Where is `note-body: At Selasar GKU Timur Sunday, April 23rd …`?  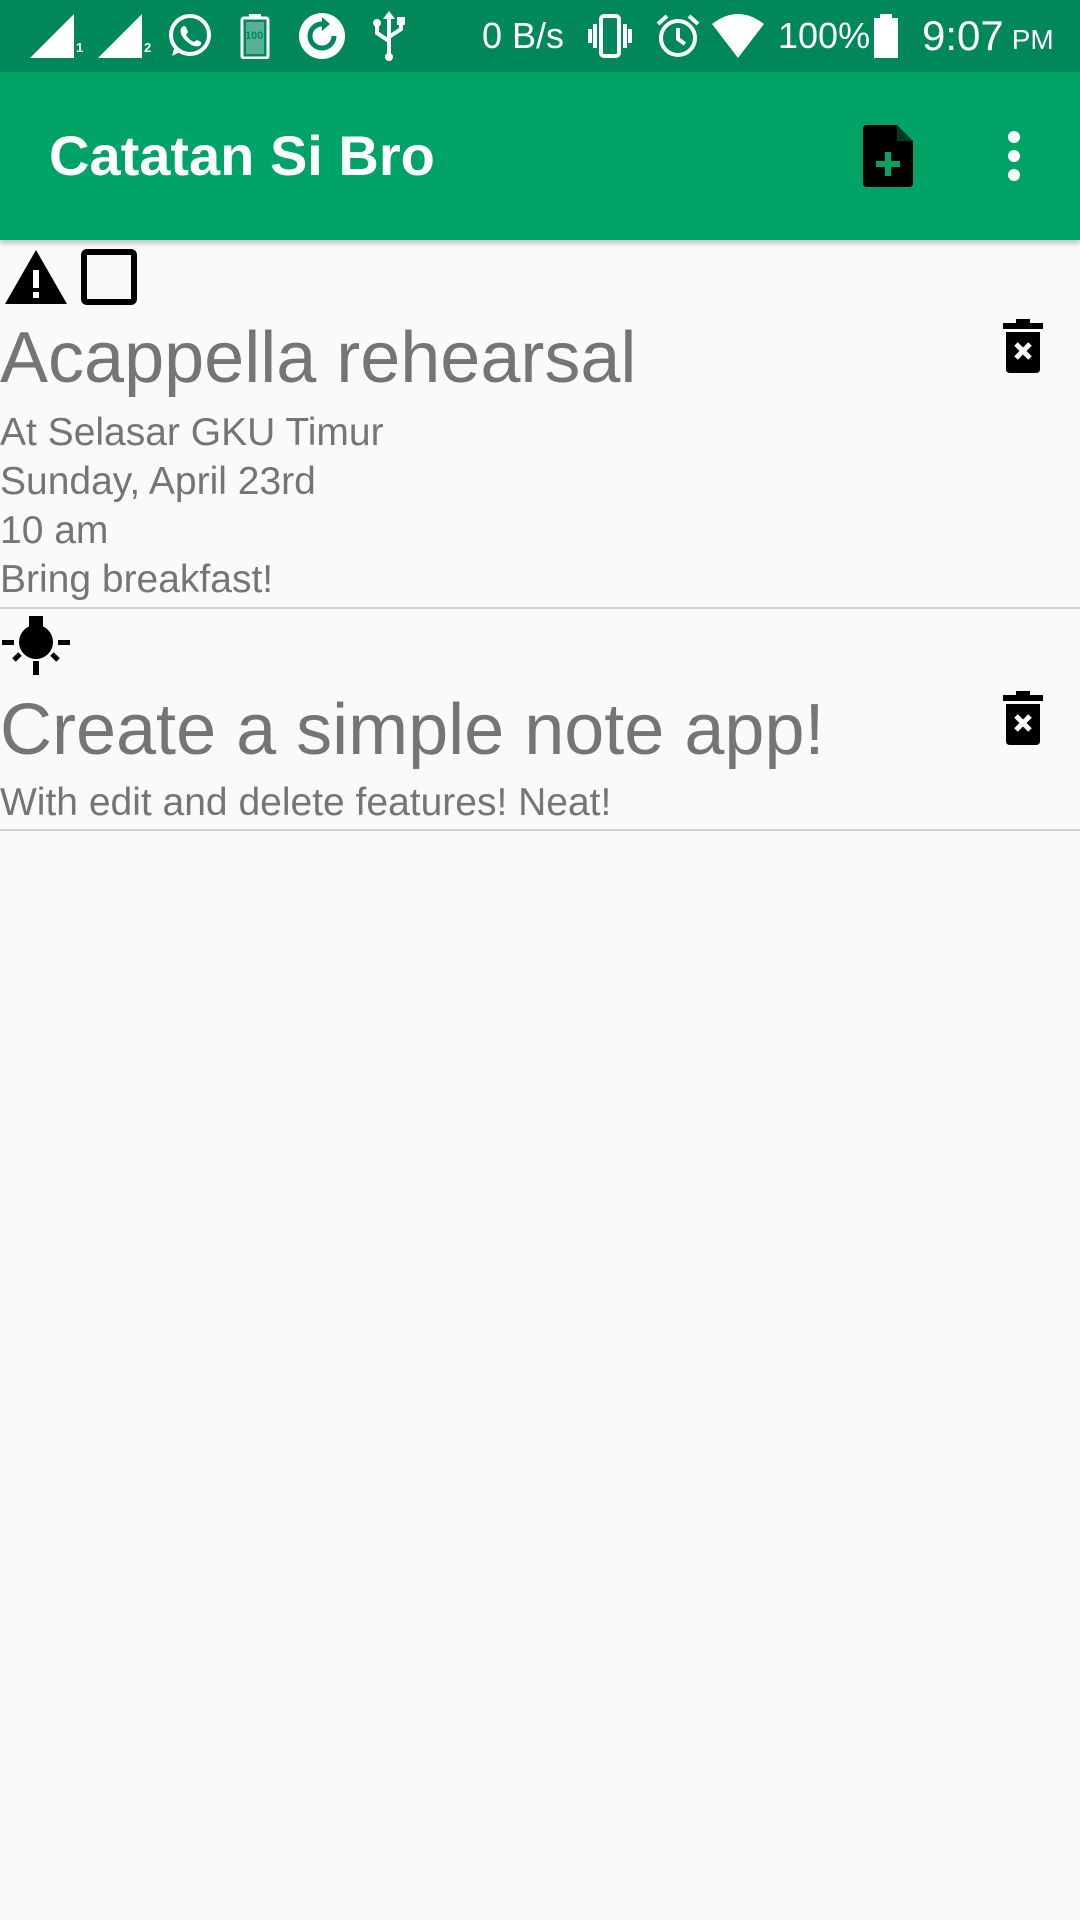 note-body: At Selasar GKU Timur Sunday, April 23rd … is located at coordinates (192, 506).